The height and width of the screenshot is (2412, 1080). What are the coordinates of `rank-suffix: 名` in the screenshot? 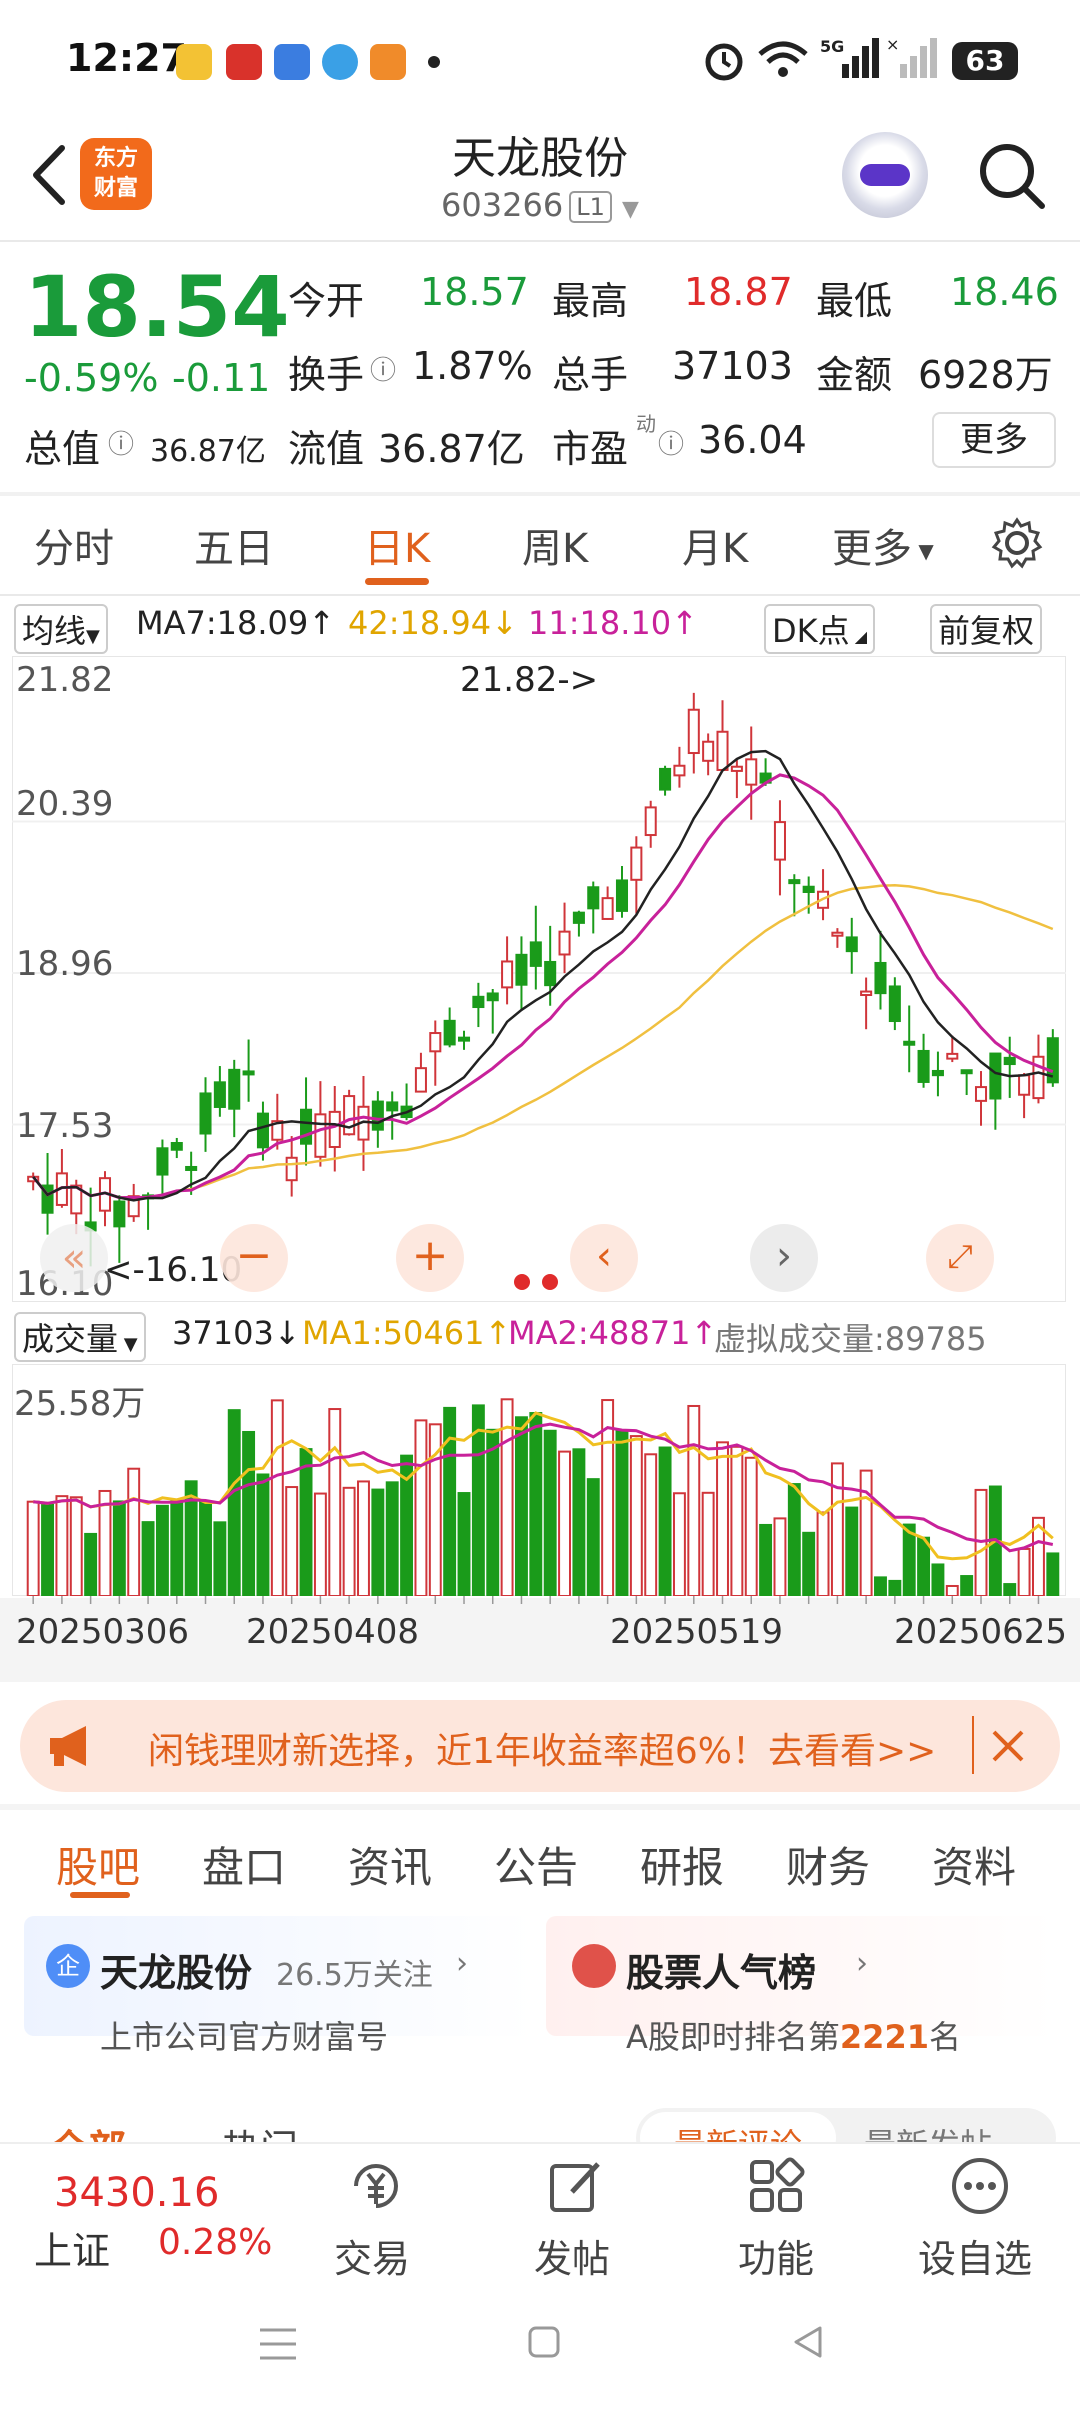 It's located at (944, 2037).